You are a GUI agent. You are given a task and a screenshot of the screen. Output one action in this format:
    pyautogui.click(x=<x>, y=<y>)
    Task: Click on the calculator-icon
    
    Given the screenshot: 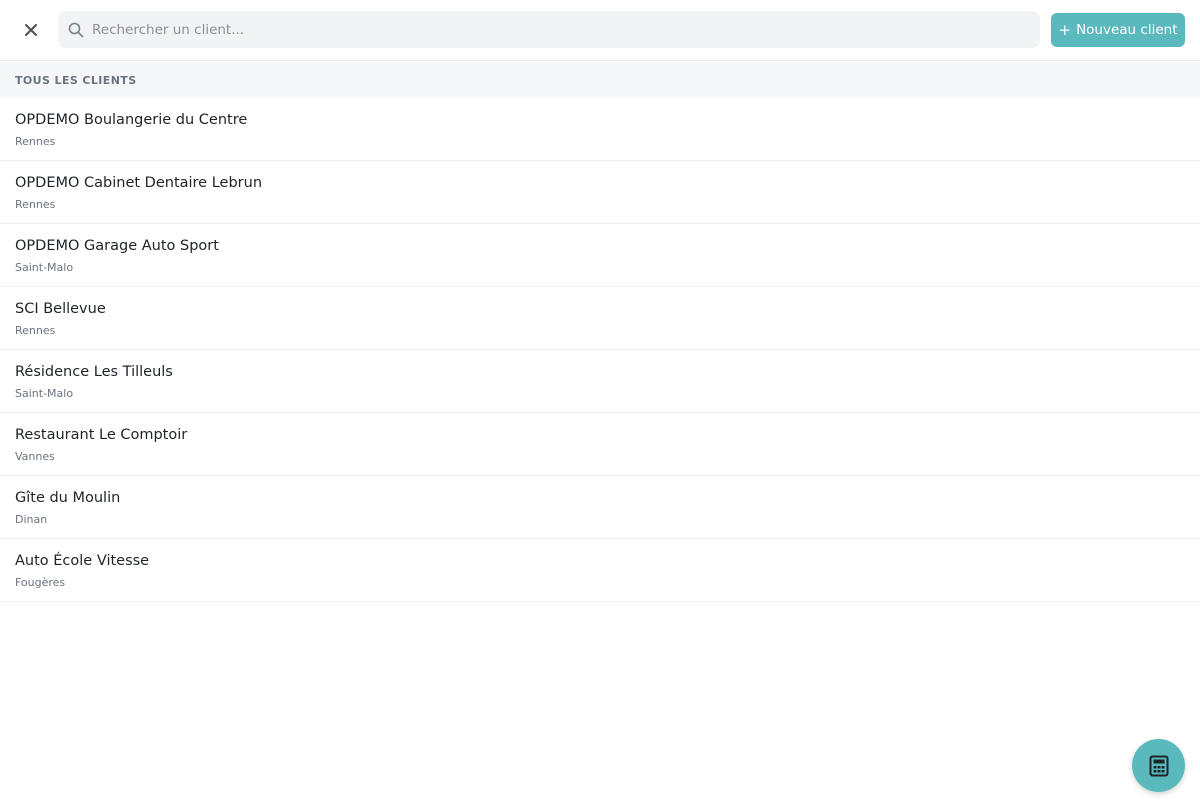 What is the action you would take?
    pyautogui.click(x=1158, y=765)
    